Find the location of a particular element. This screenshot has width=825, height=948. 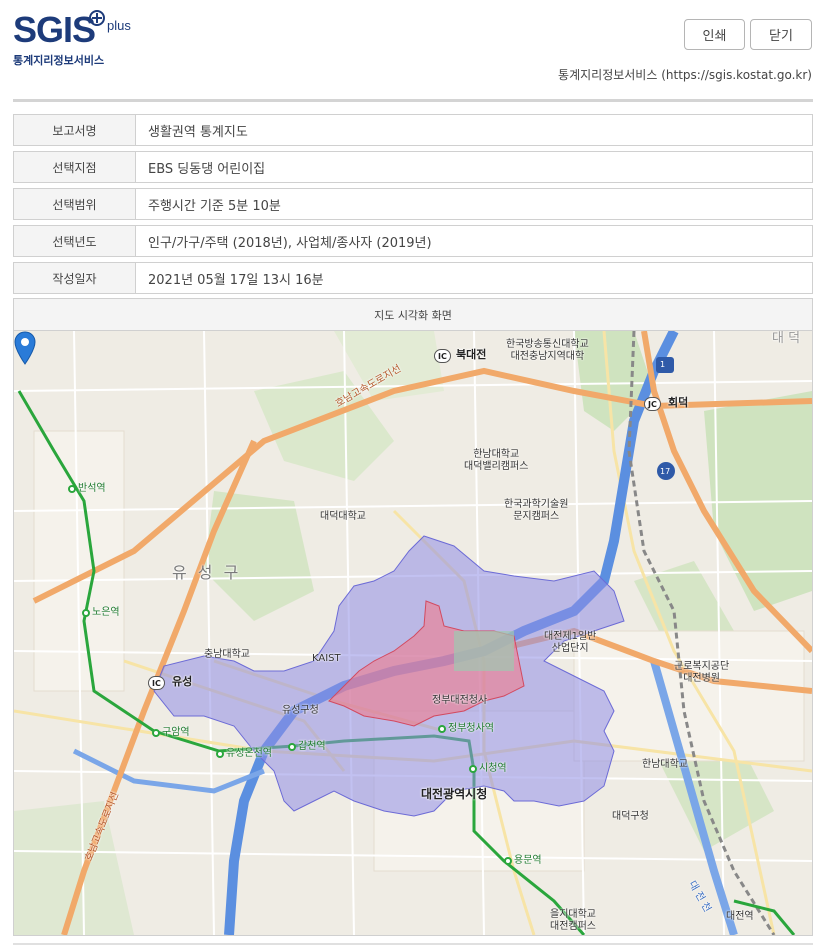

poi-daejeon-station: 대전역 is located at coordinates (740, 916).